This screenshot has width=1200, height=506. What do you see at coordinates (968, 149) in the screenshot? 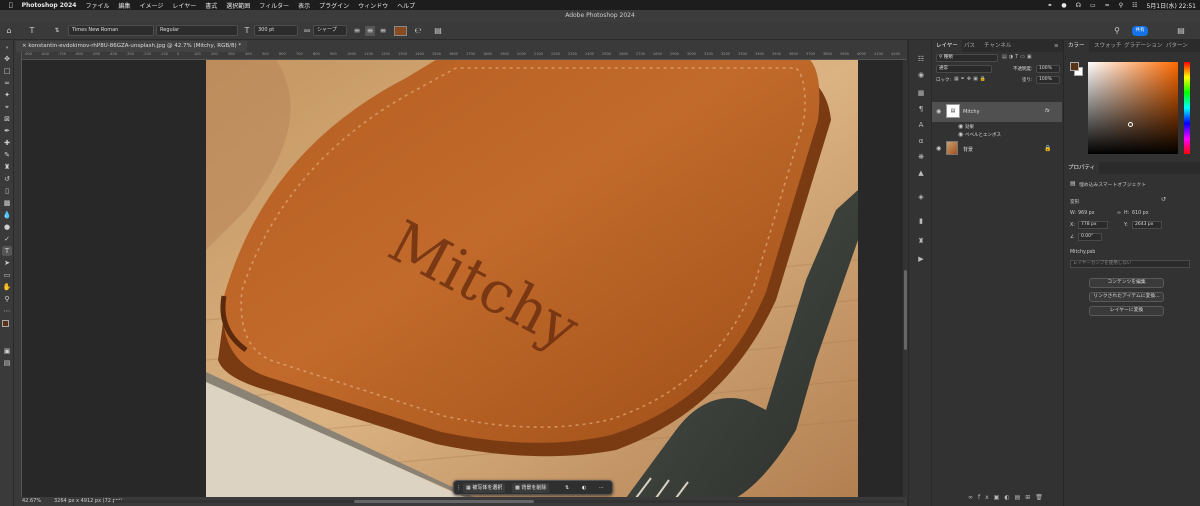
I see `layer-name-background: 背景` at bounding box center [968, 149].